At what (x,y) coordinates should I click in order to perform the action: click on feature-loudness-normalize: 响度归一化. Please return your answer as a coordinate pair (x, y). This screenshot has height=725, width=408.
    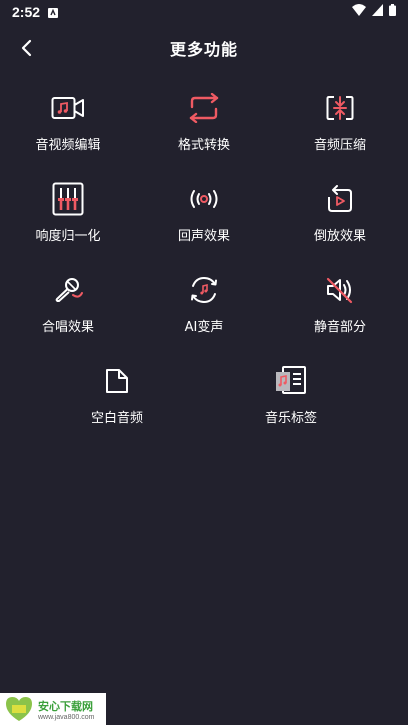
    Looking at the image, I should click on (68, 216).